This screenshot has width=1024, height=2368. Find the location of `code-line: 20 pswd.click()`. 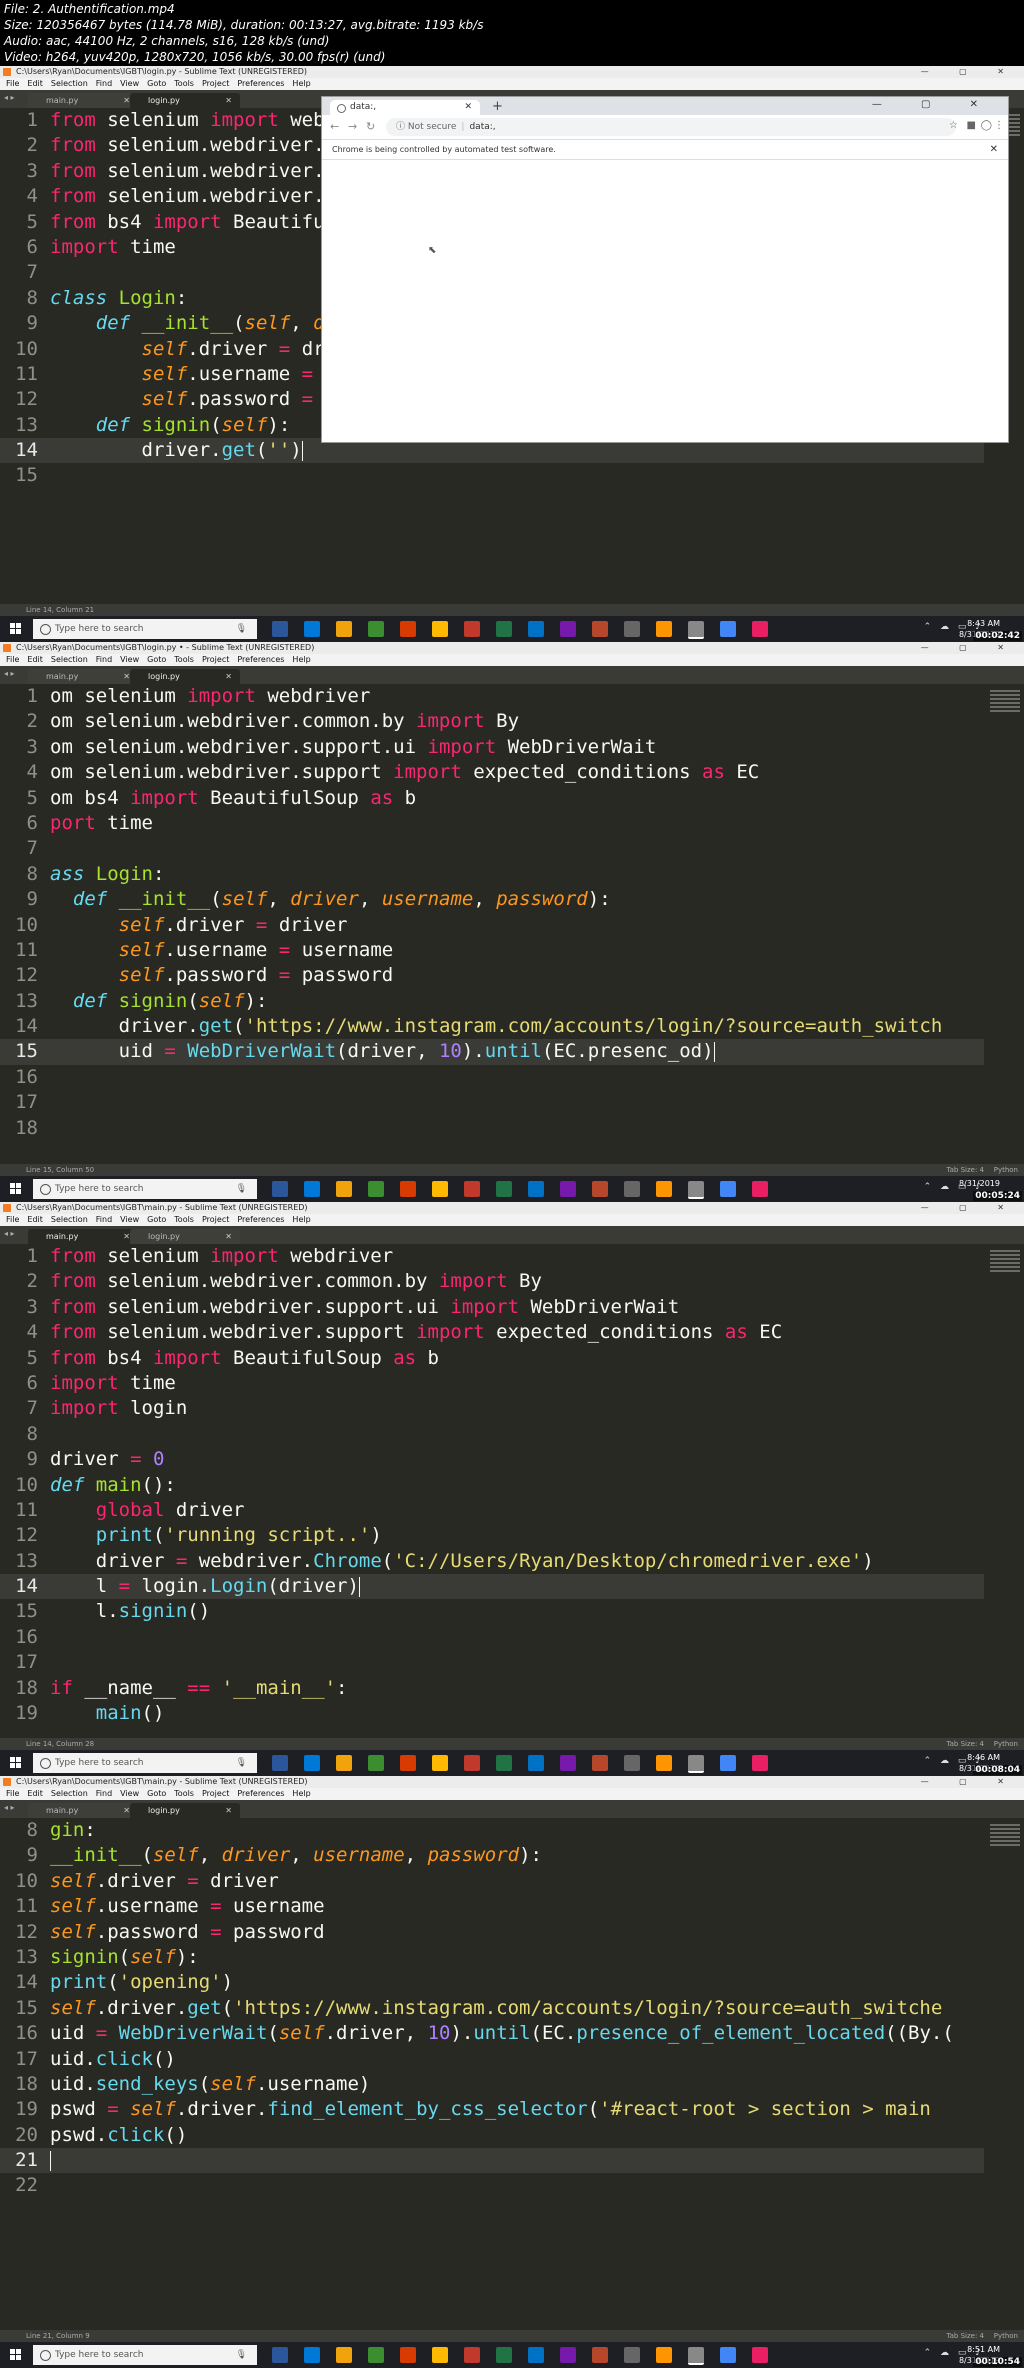

code-line: 20 pswd.click() is located at coordinates (492, 2135).